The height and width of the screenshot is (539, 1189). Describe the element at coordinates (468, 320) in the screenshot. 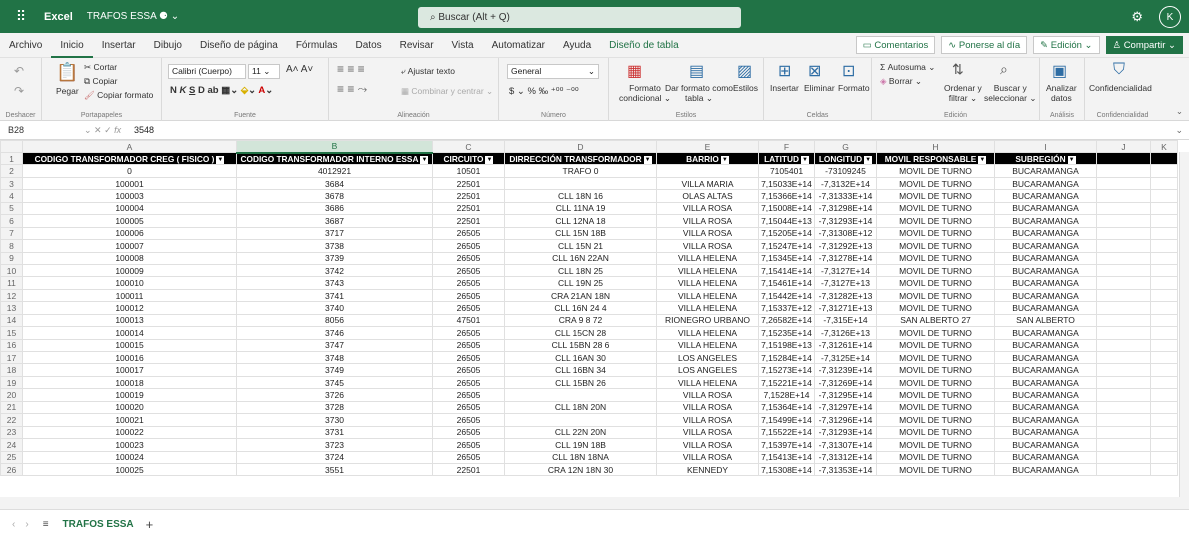

I see `cell: 47501` at that location.